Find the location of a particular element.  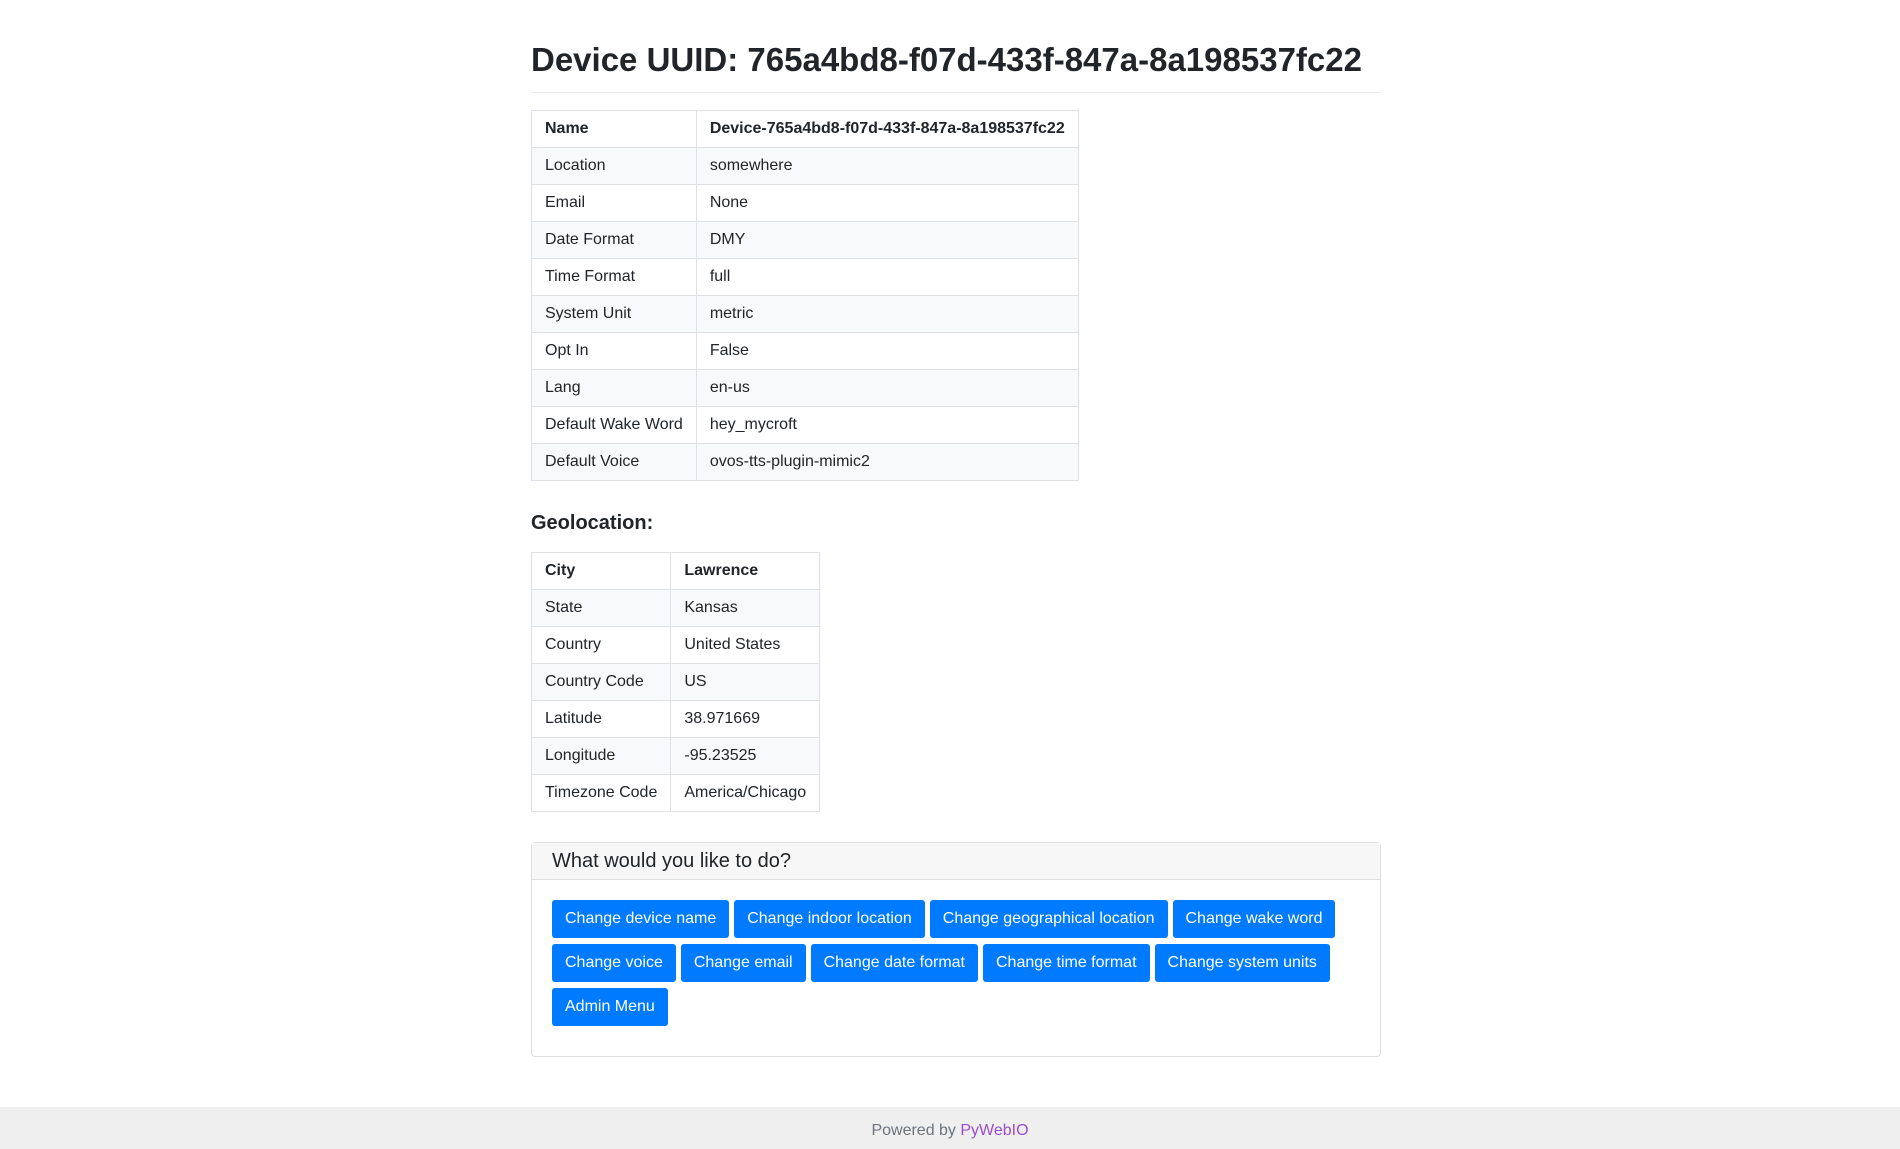

field-label: Lang is located at coordinates (614, 388).